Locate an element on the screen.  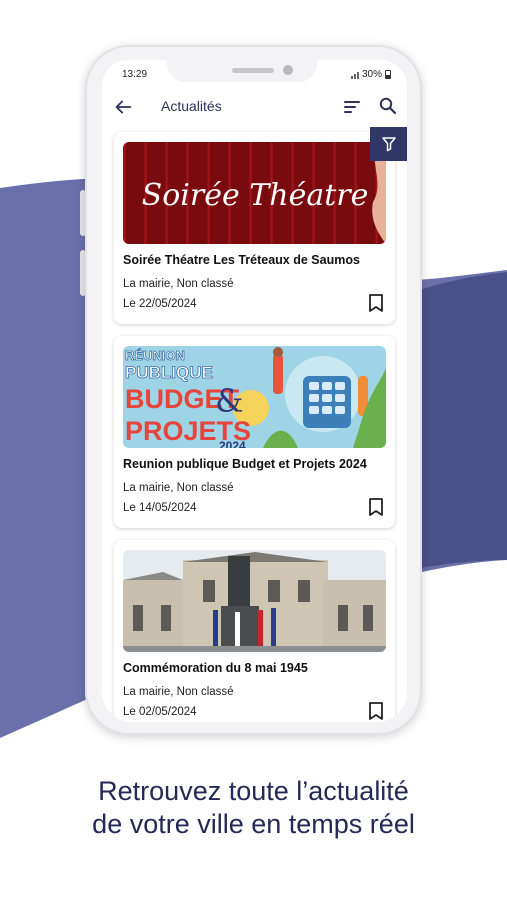
filter-button is located at coordinates (388, 144).